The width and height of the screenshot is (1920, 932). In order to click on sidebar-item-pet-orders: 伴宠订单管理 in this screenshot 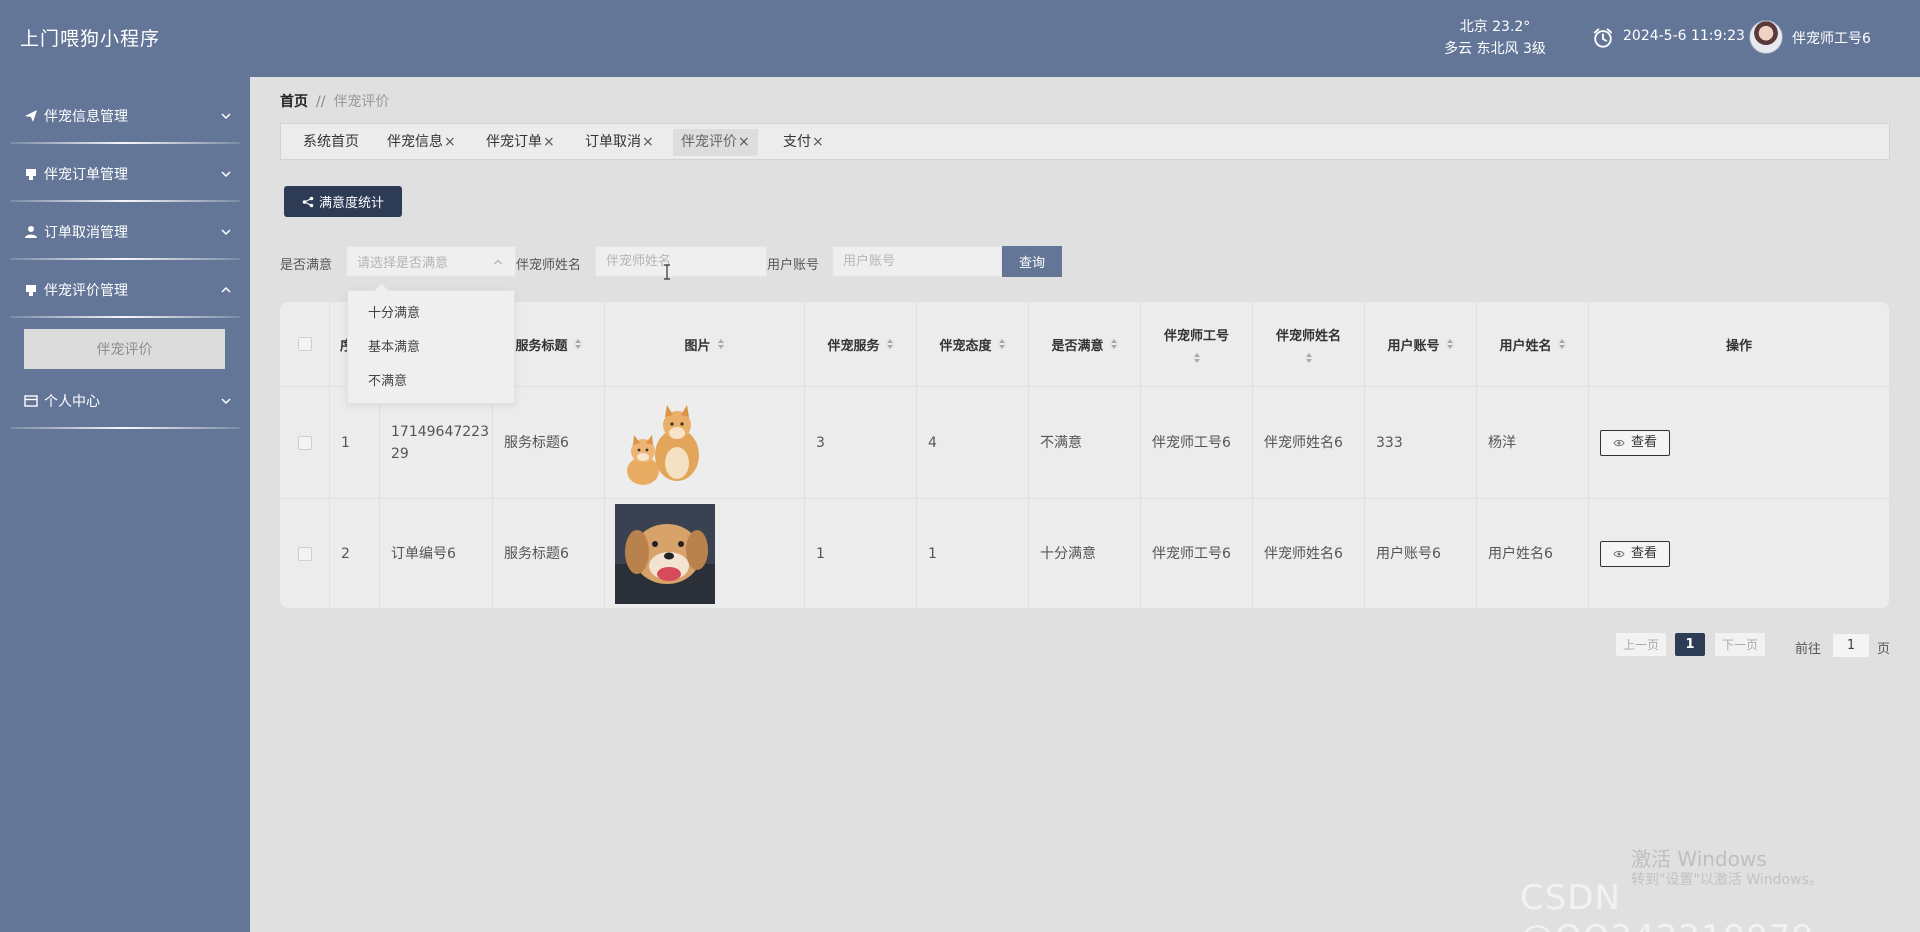, I will do `click(129, 174)`.